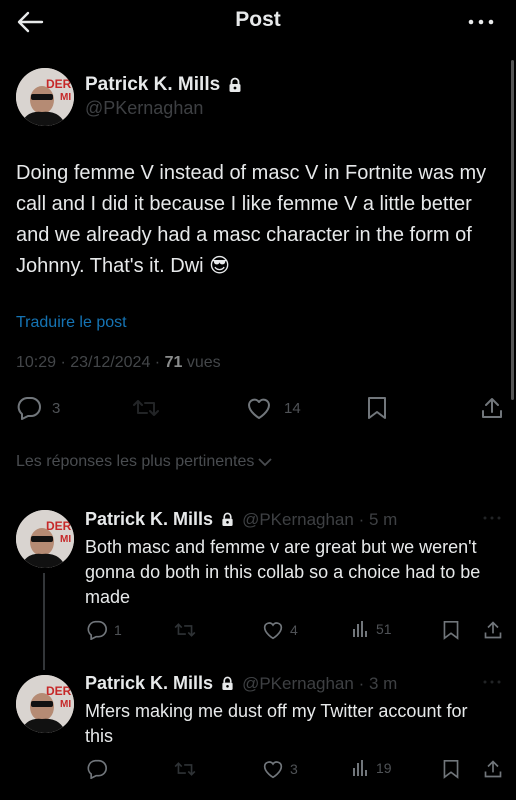  What do you see at coordinates (173, 362) in the screenshot?
I see `views-count: 71` at bounding box center [173, 362].